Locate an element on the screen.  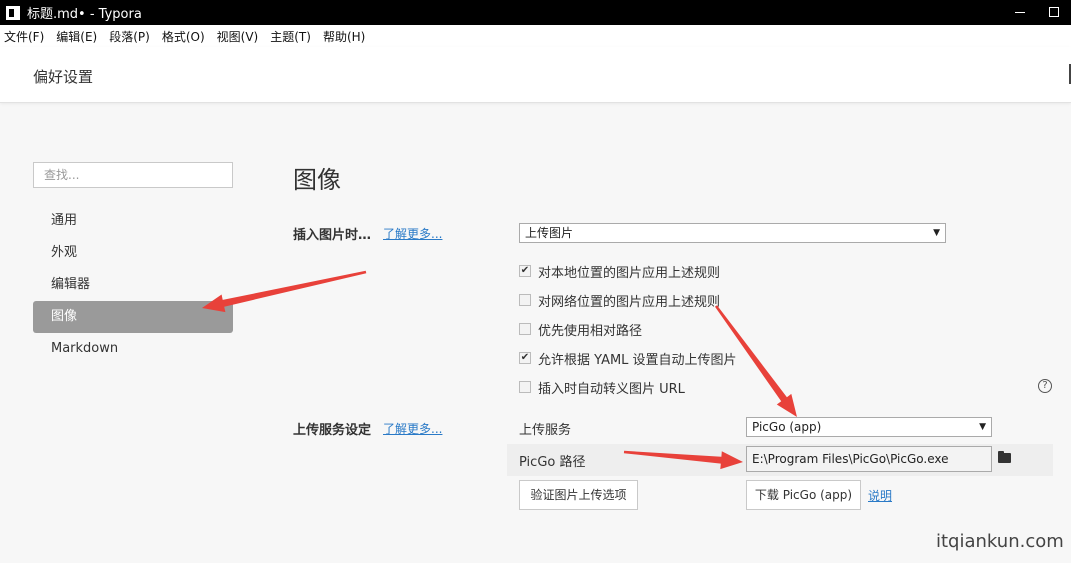
minimize-icon is located at coordinates (1020, 12).